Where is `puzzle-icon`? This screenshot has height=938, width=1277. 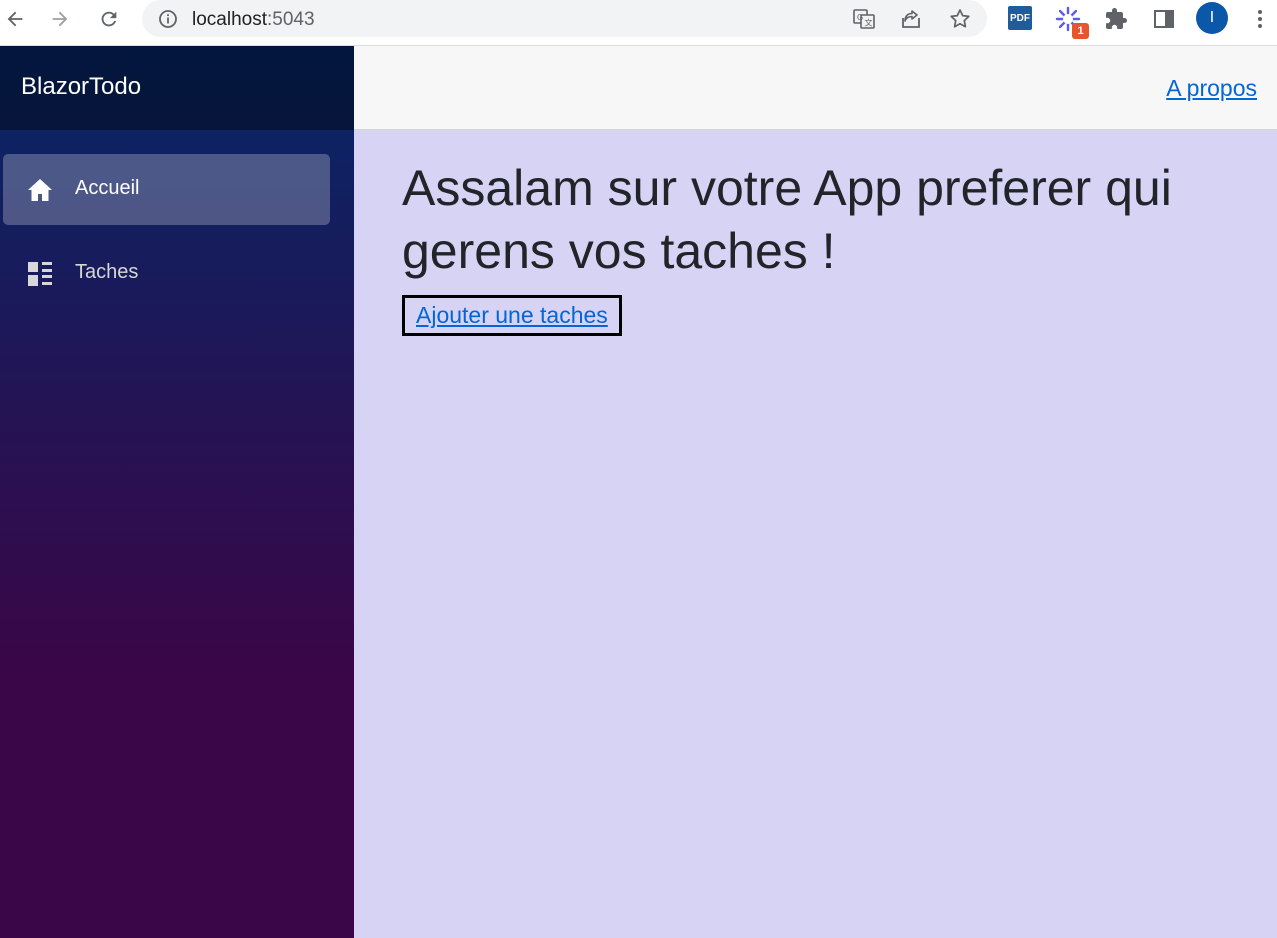
puzzle-icon is located at coordinates (1116, 18).